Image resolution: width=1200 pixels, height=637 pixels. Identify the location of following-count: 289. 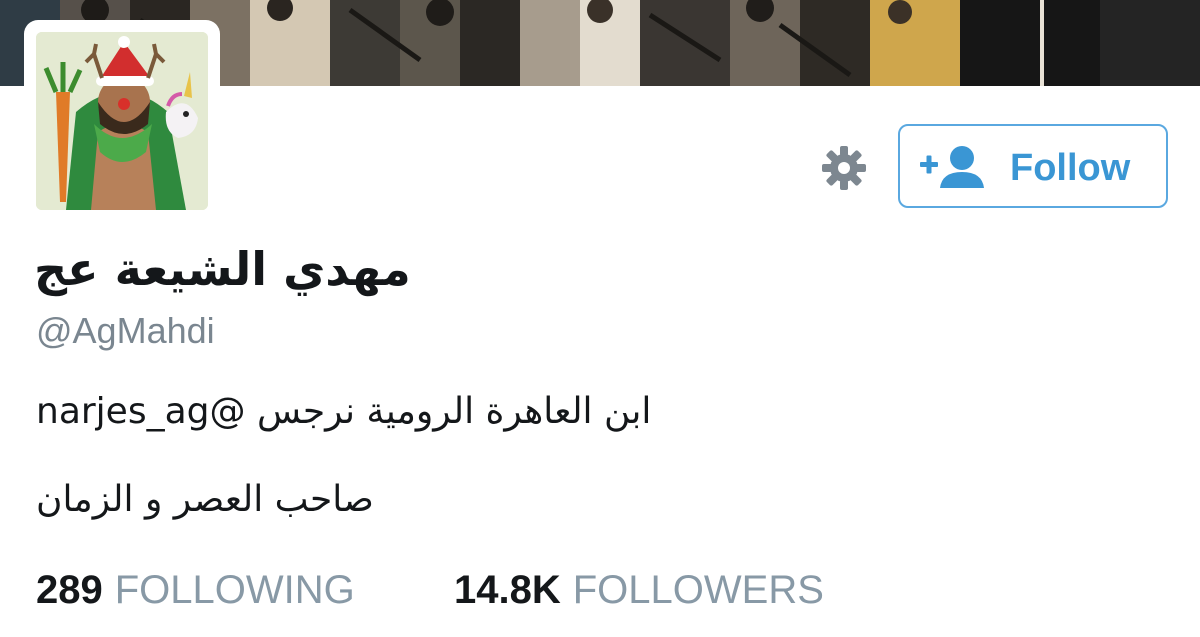
(69, 590).